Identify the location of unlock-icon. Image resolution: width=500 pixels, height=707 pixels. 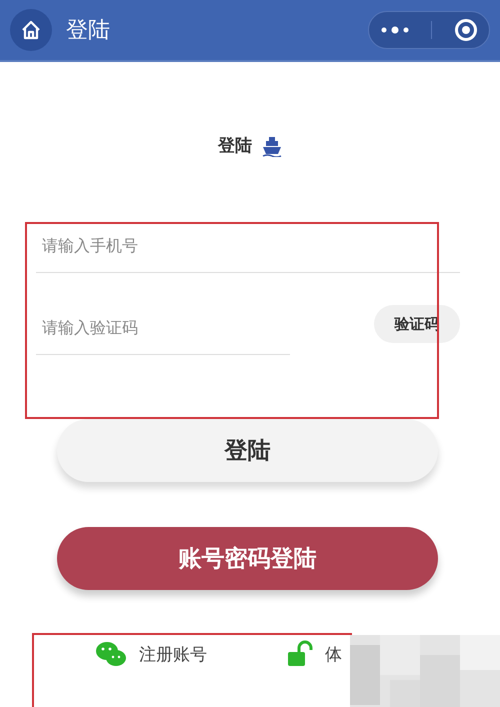
(300, 654).